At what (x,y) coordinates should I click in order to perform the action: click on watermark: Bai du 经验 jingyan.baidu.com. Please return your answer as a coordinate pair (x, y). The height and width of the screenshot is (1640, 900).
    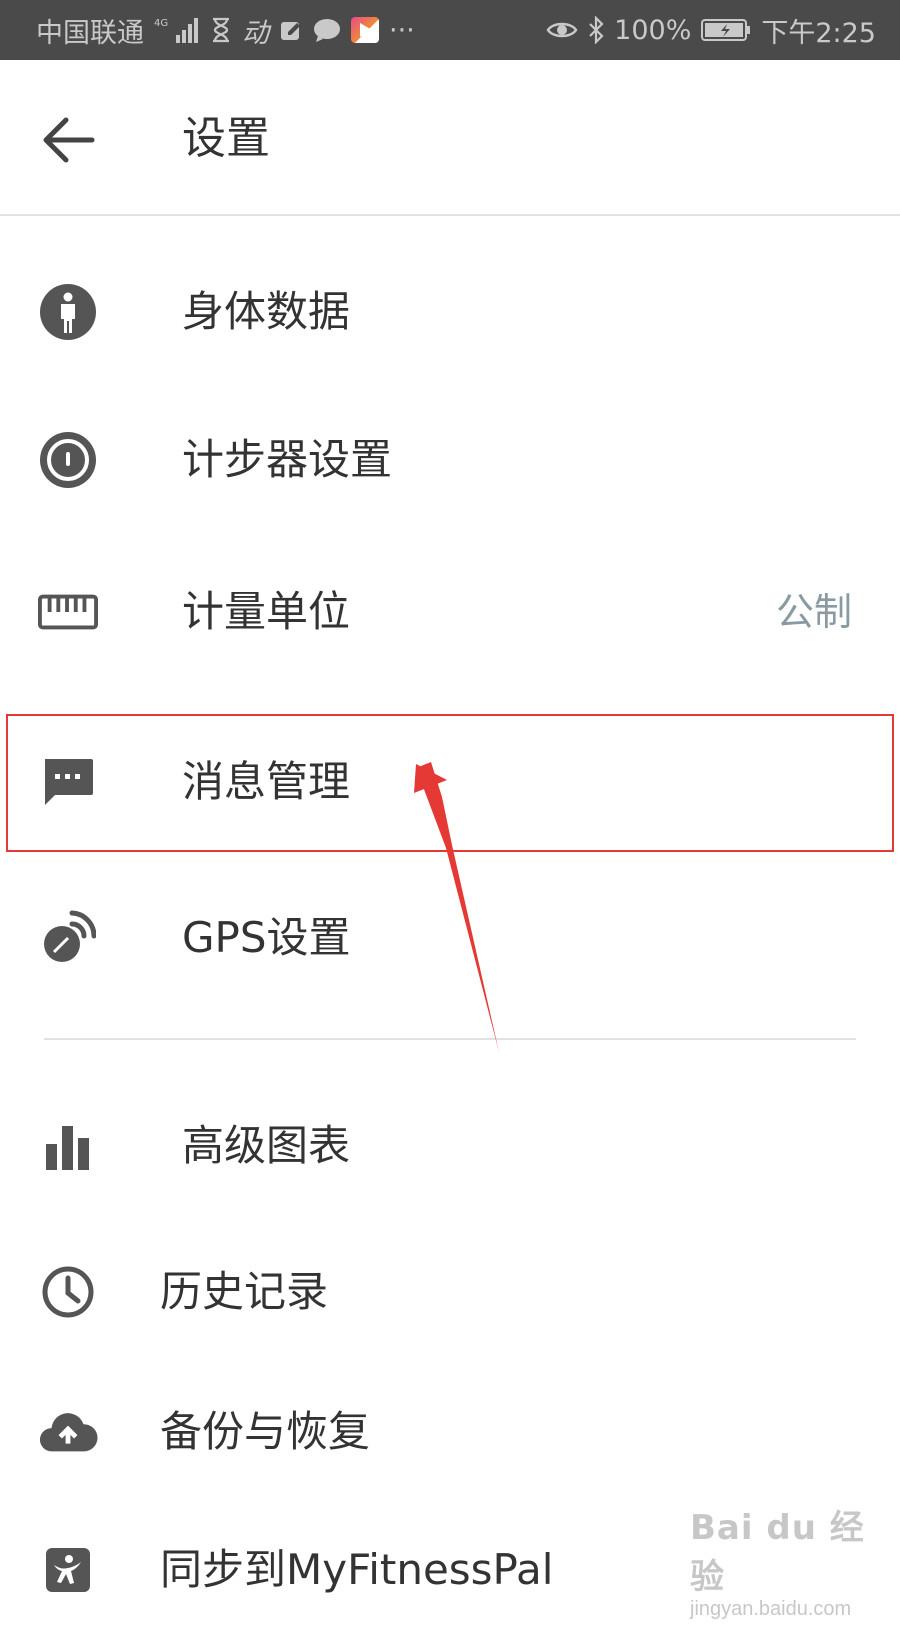
    Looking at the image, I should click on (790, 1560).